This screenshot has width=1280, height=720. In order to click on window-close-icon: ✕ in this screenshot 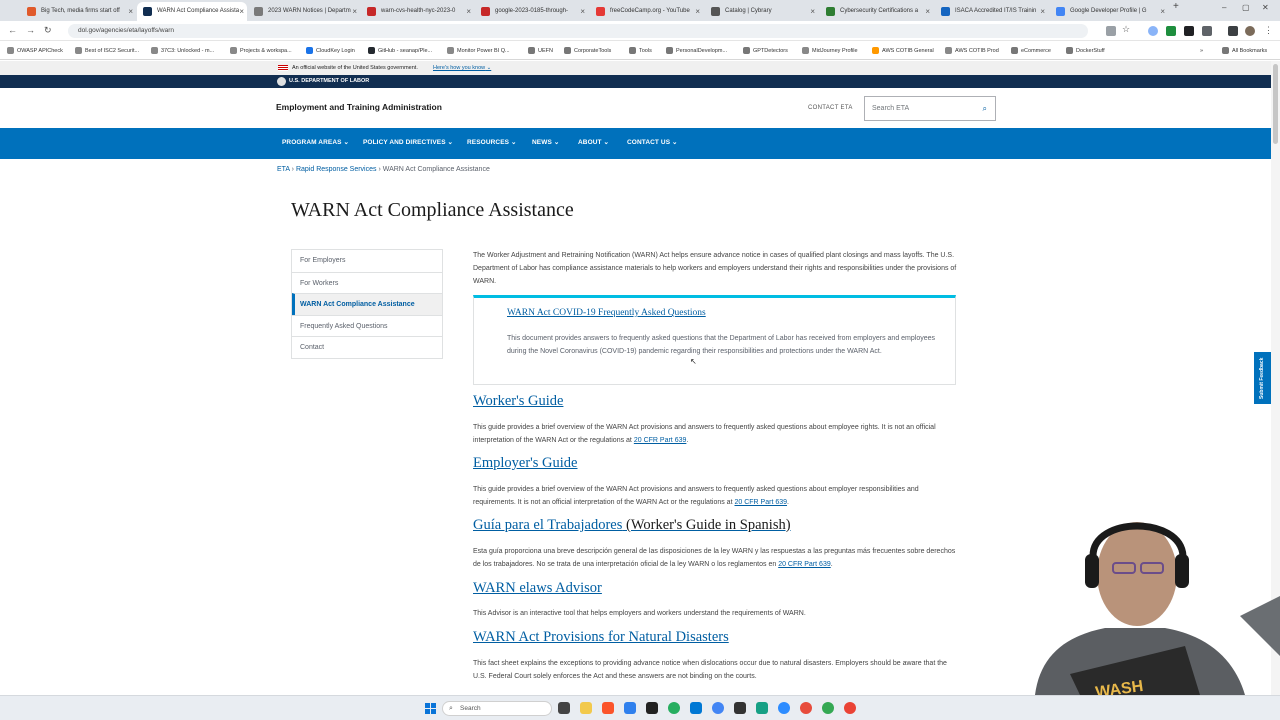, I will do `click(1265, 7)`.